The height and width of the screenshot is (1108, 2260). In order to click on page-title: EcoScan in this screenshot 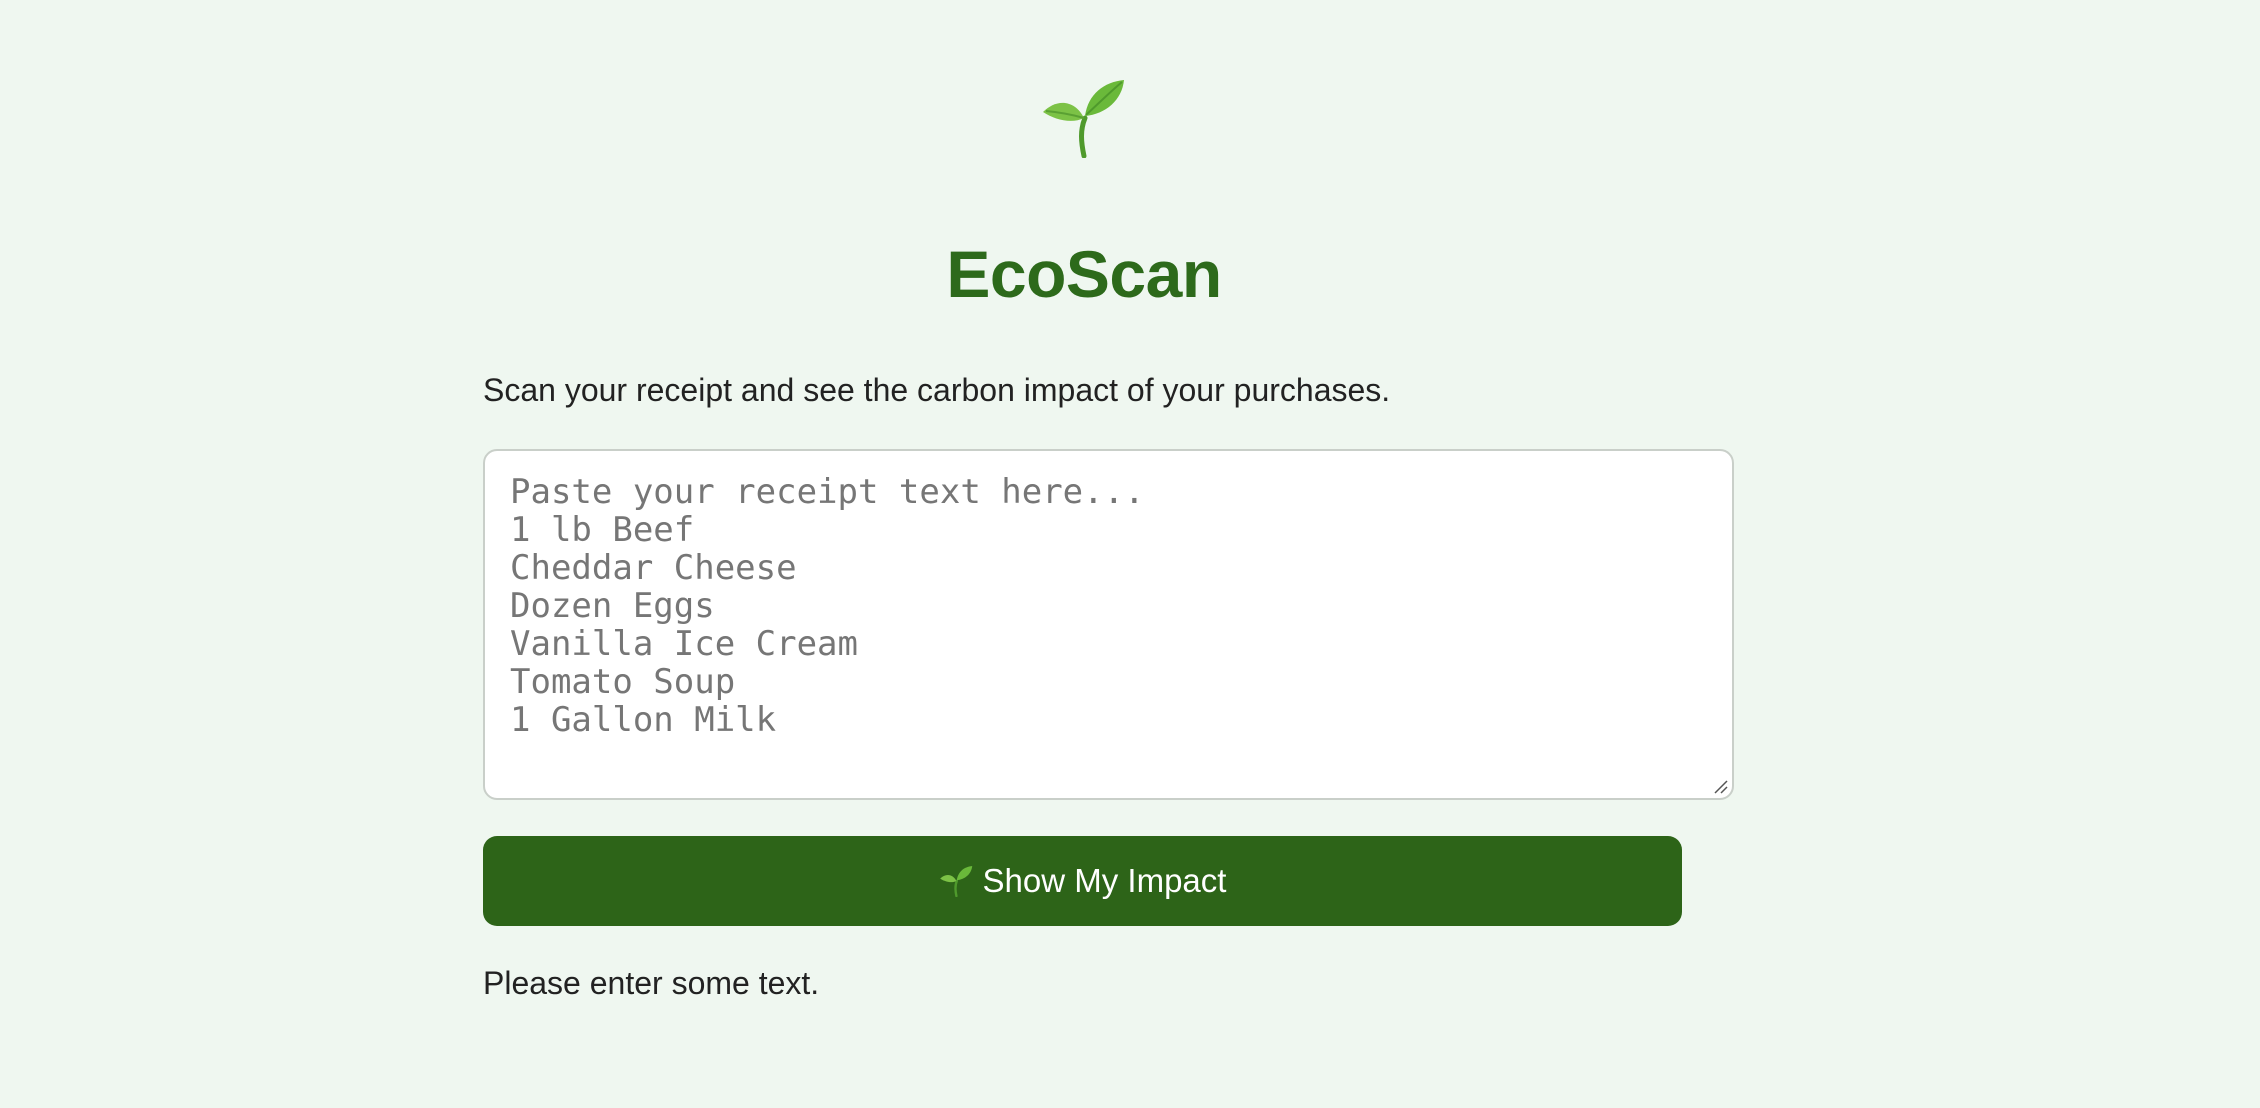, I will do `click(1084, 274)`.